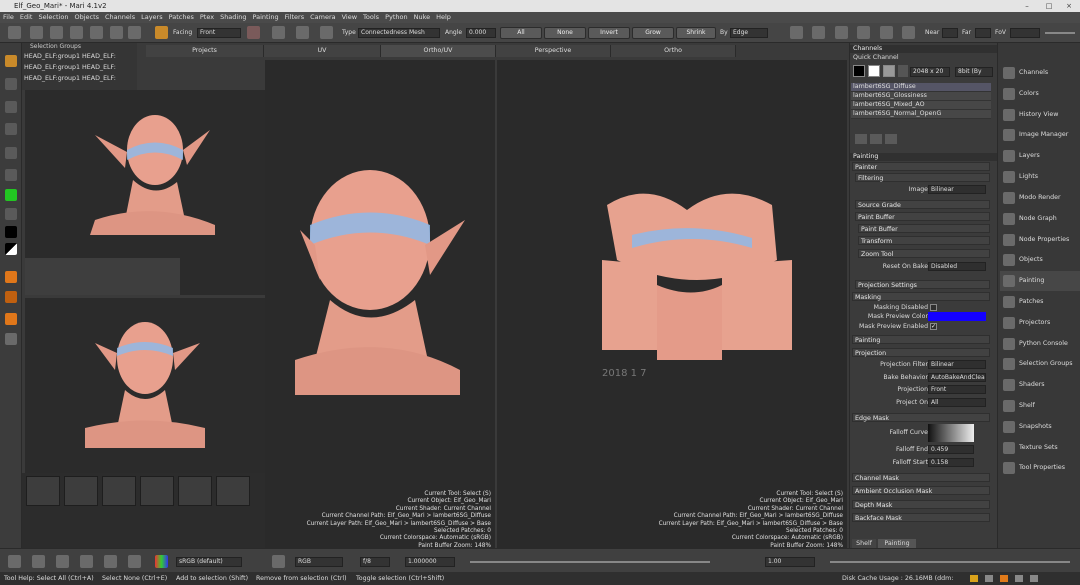 The width and height of the screenshot is (1080, 585). I want to click on gamma-field: 1.00, so click(790, 562).